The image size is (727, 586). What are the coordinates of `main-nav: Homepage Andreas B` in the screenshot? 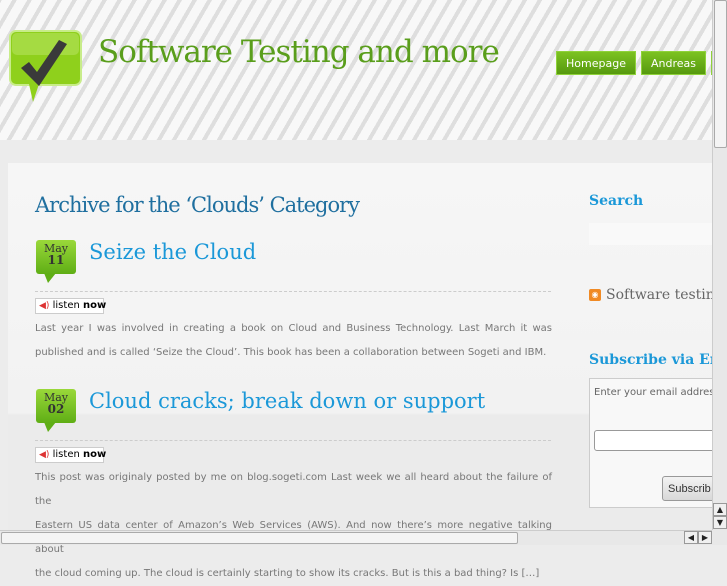 It's located at (641, 63).